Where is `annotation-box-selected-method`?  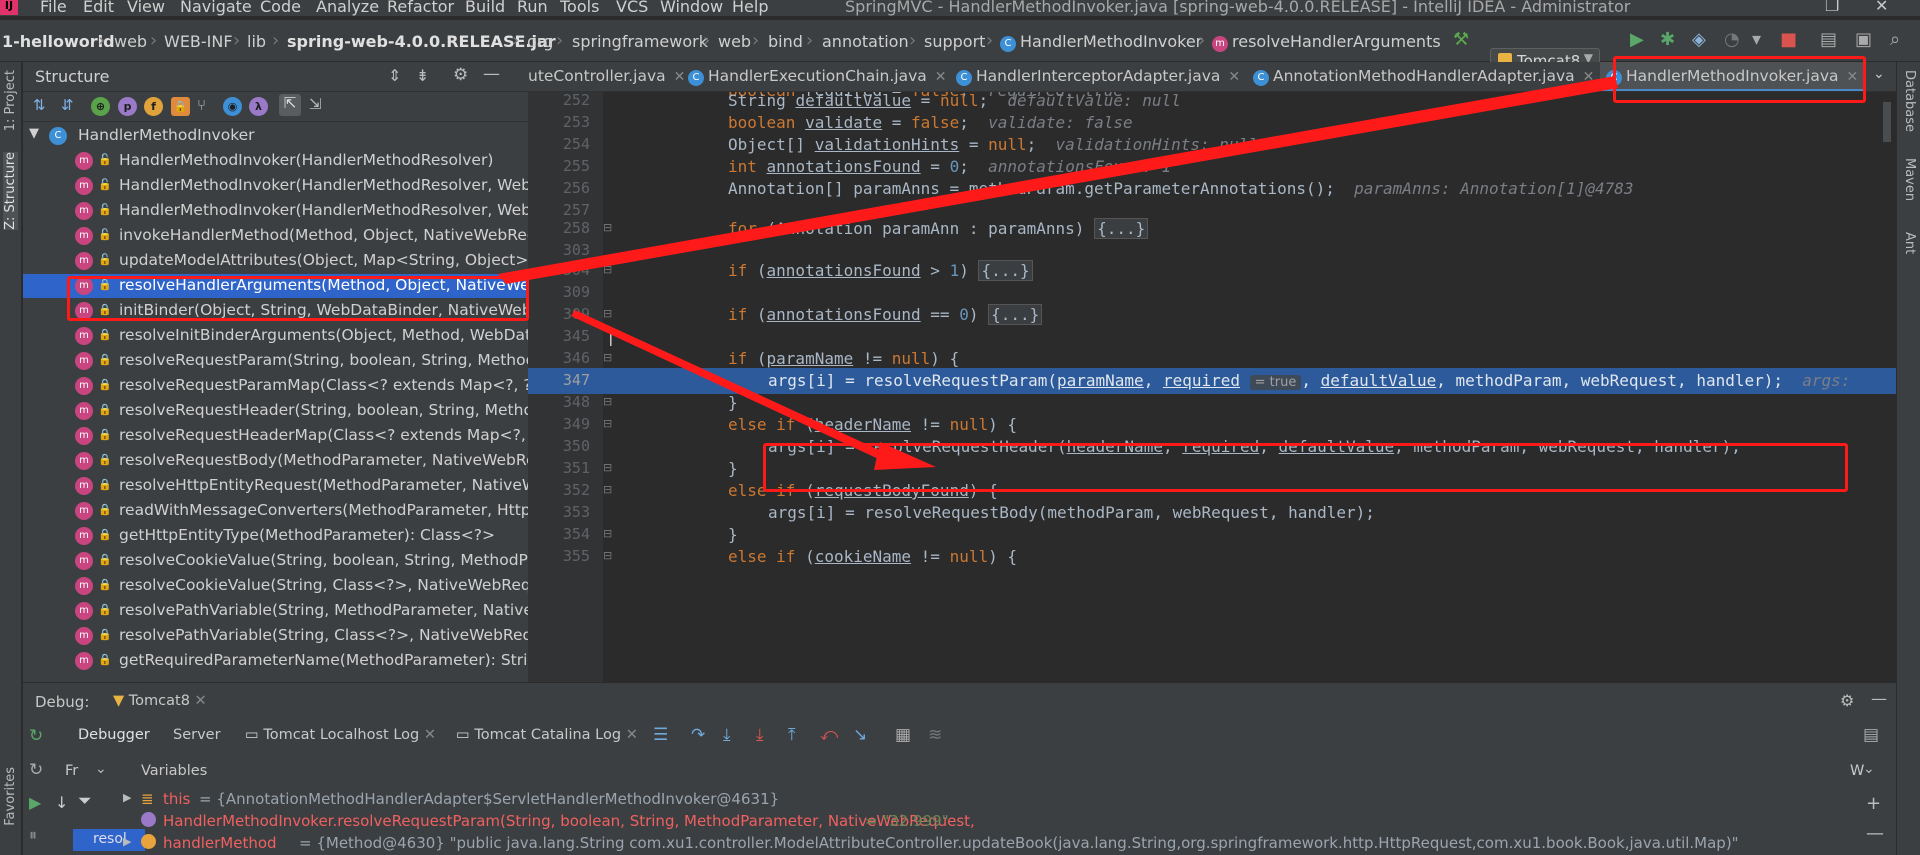 annotation-box-selected-method is located at coordinates (298, 298).